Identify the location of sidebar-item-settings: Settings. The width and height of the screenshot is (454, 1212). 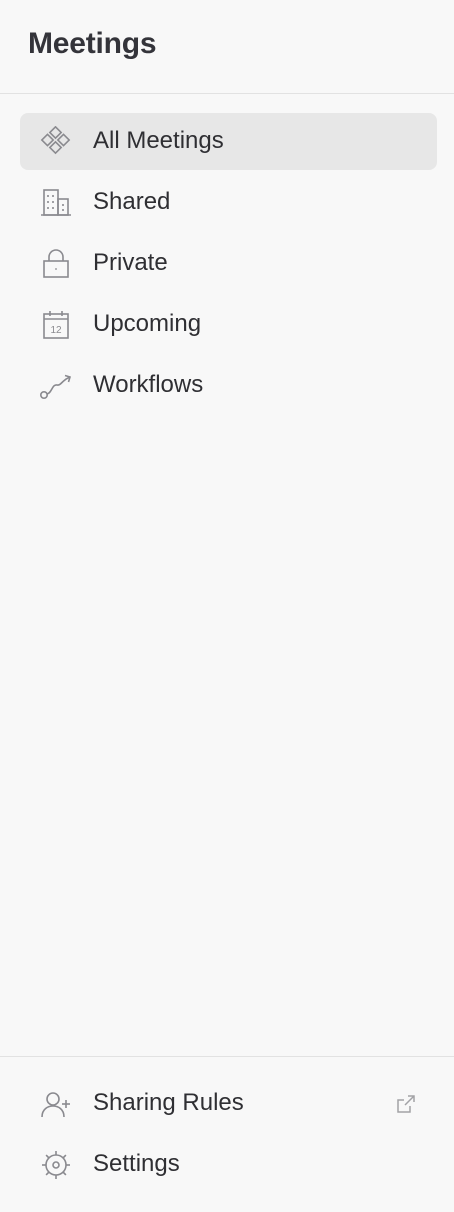
(228, 1164).